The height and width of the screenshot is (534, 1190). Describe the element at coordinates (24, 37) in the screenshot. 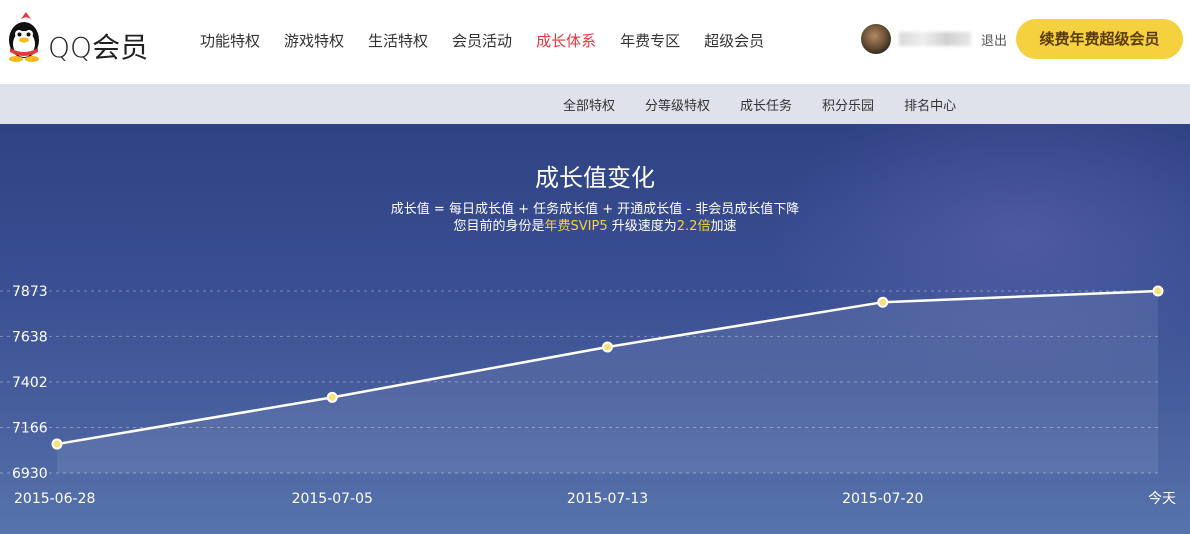

I see `penguin-icon` at that location.